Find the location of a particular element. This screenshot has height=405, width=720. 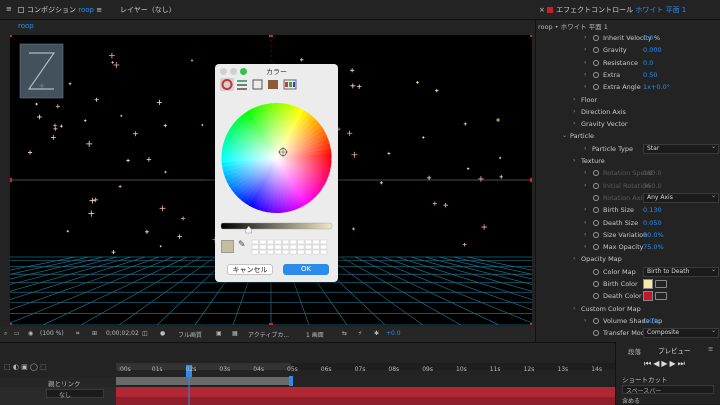

comp-breadcrumb: roop is located at coordinates (26, 26).